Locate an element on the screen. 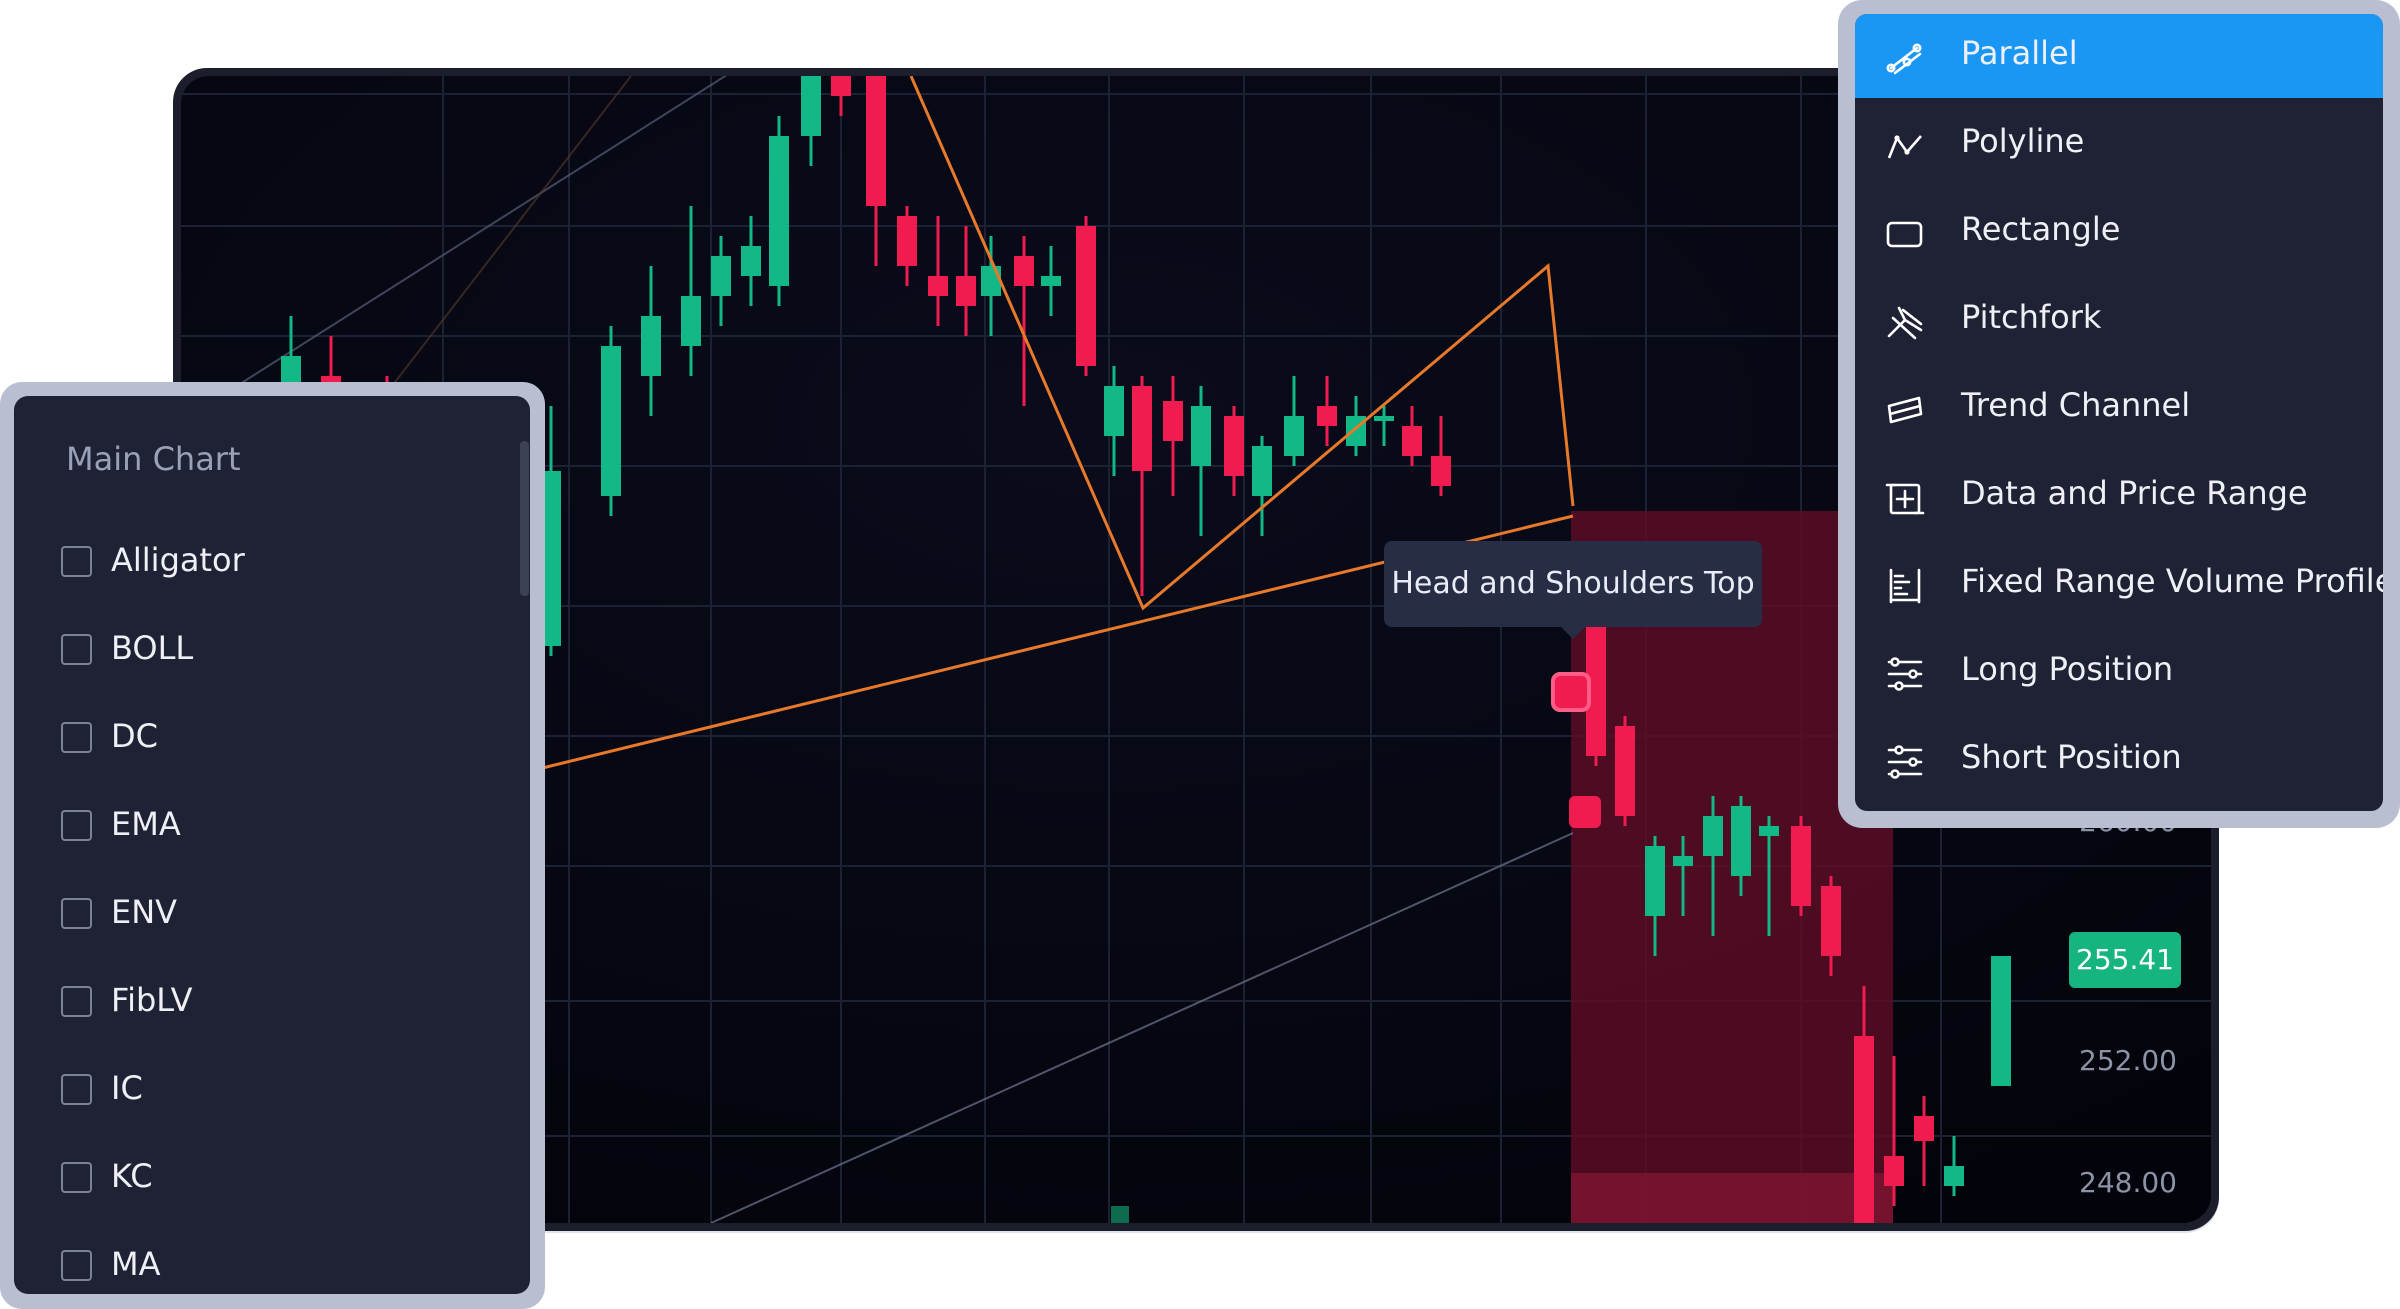  long-position-icon is located at coordinates (1905, 674).